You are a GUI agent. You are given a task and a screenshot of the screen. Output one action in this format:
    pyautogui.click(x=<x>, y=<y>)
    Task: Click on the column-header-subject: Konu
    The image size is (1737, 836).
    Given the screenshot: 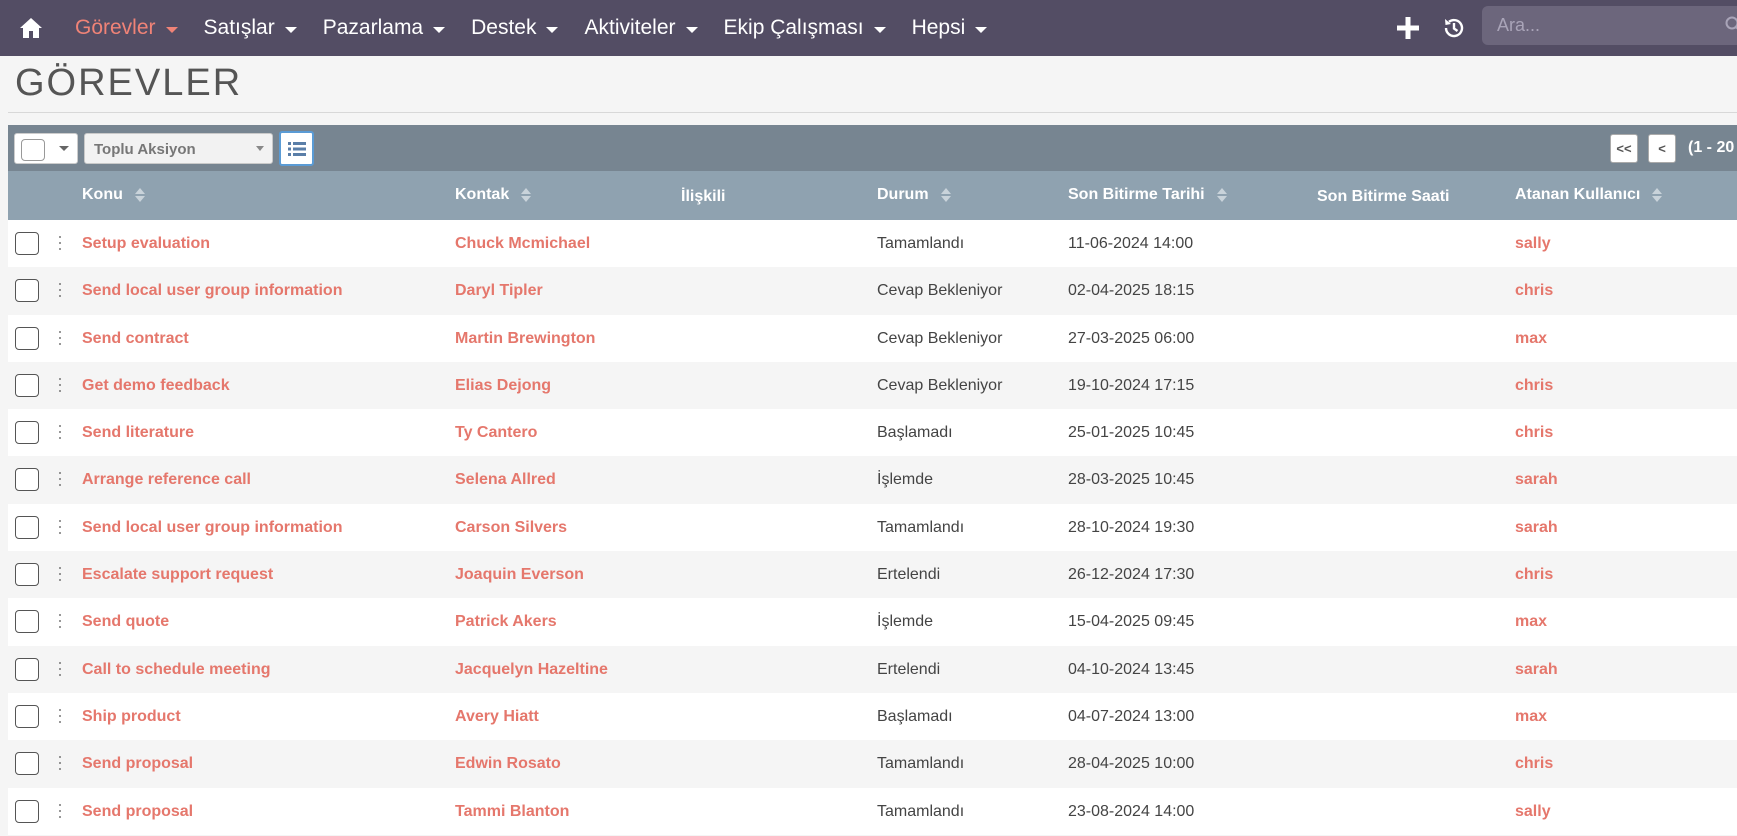 What is the action you would take?
    pyautogui.click(x=113, y=195)
    